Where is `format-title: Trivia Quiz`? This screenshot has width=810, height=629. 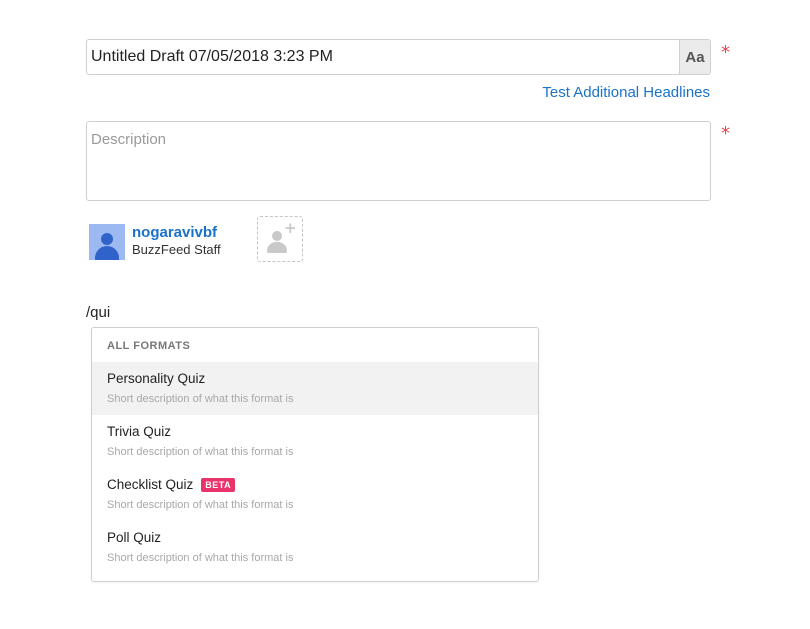 format-title: Trivia Quiz is located at coordinates (139, 431).